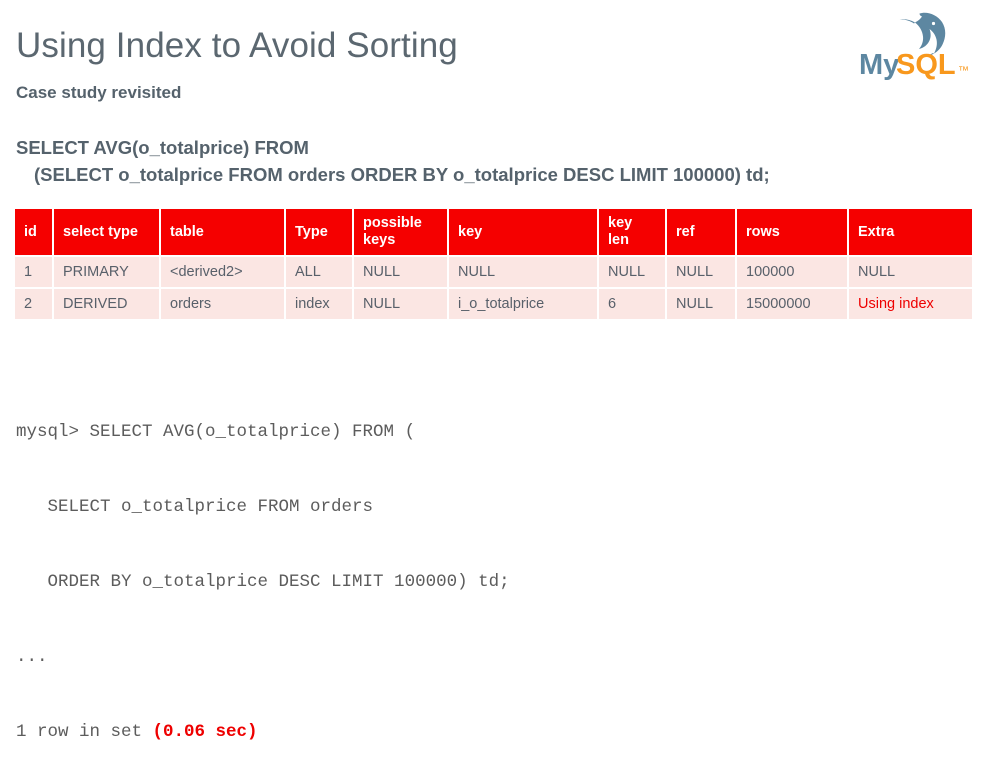 The height and width of the screenshot is (770, 987). I want to click on sql-statement-line-1: SELECT AVG(o_totalprice) FROM, so click(162, 147).